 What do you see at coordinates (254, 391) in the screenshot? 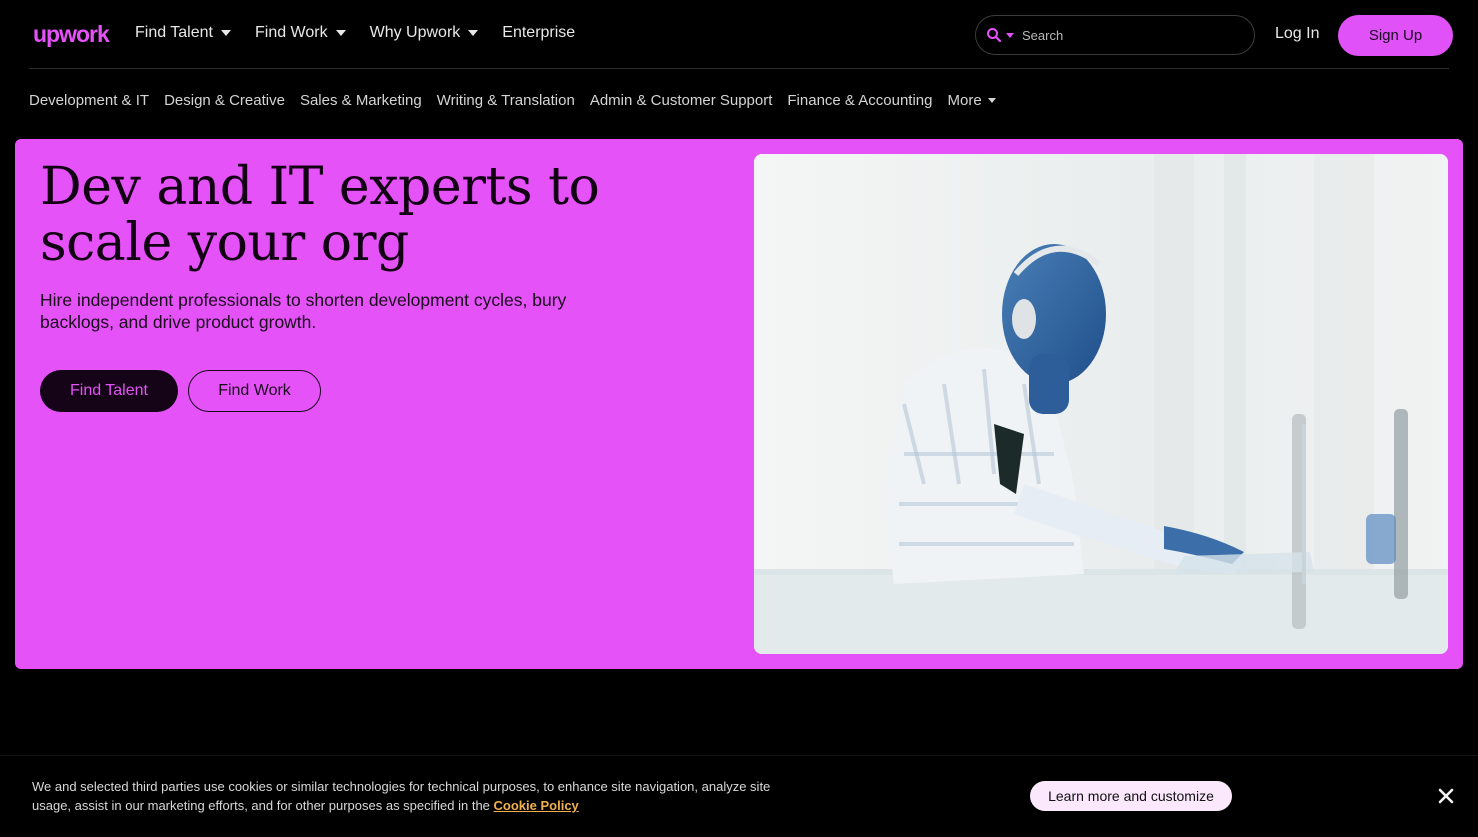
I see `find-work-button: Find Work` at bounding box center [254, 391].